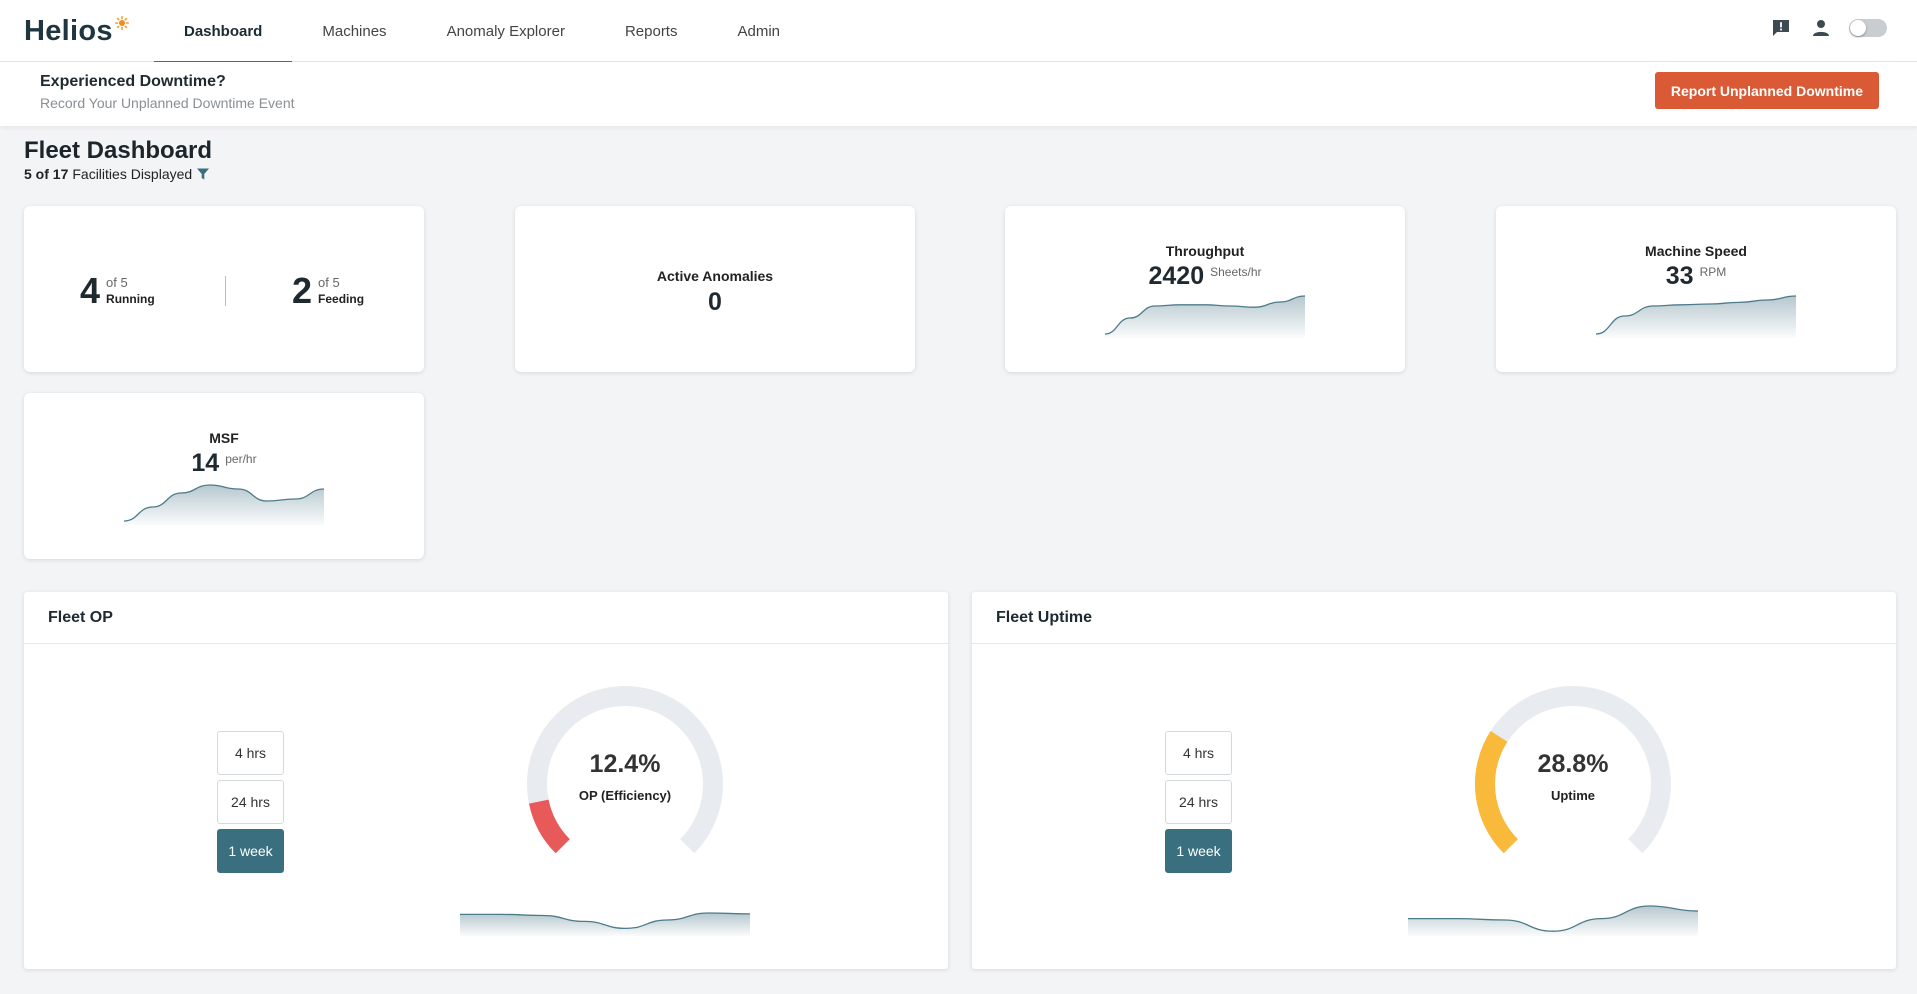 Image resolution: width=1917 pixels, height=994 pixels. I want to click on sun-icon, so click(121, 23).